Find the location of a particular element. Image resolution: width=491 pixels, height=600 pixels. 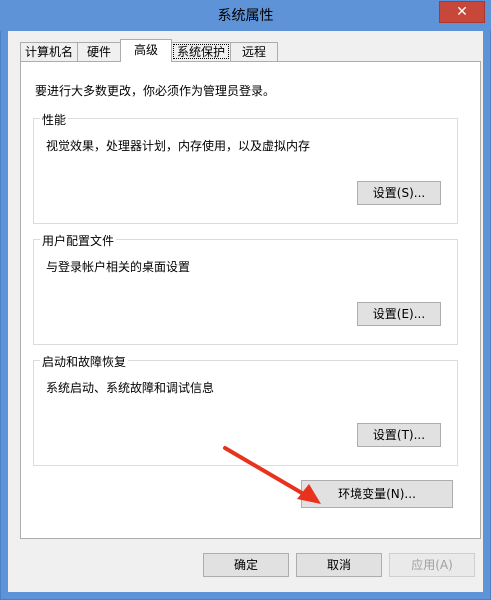

close-icon: ✕ is located at coordinates (462, 12).